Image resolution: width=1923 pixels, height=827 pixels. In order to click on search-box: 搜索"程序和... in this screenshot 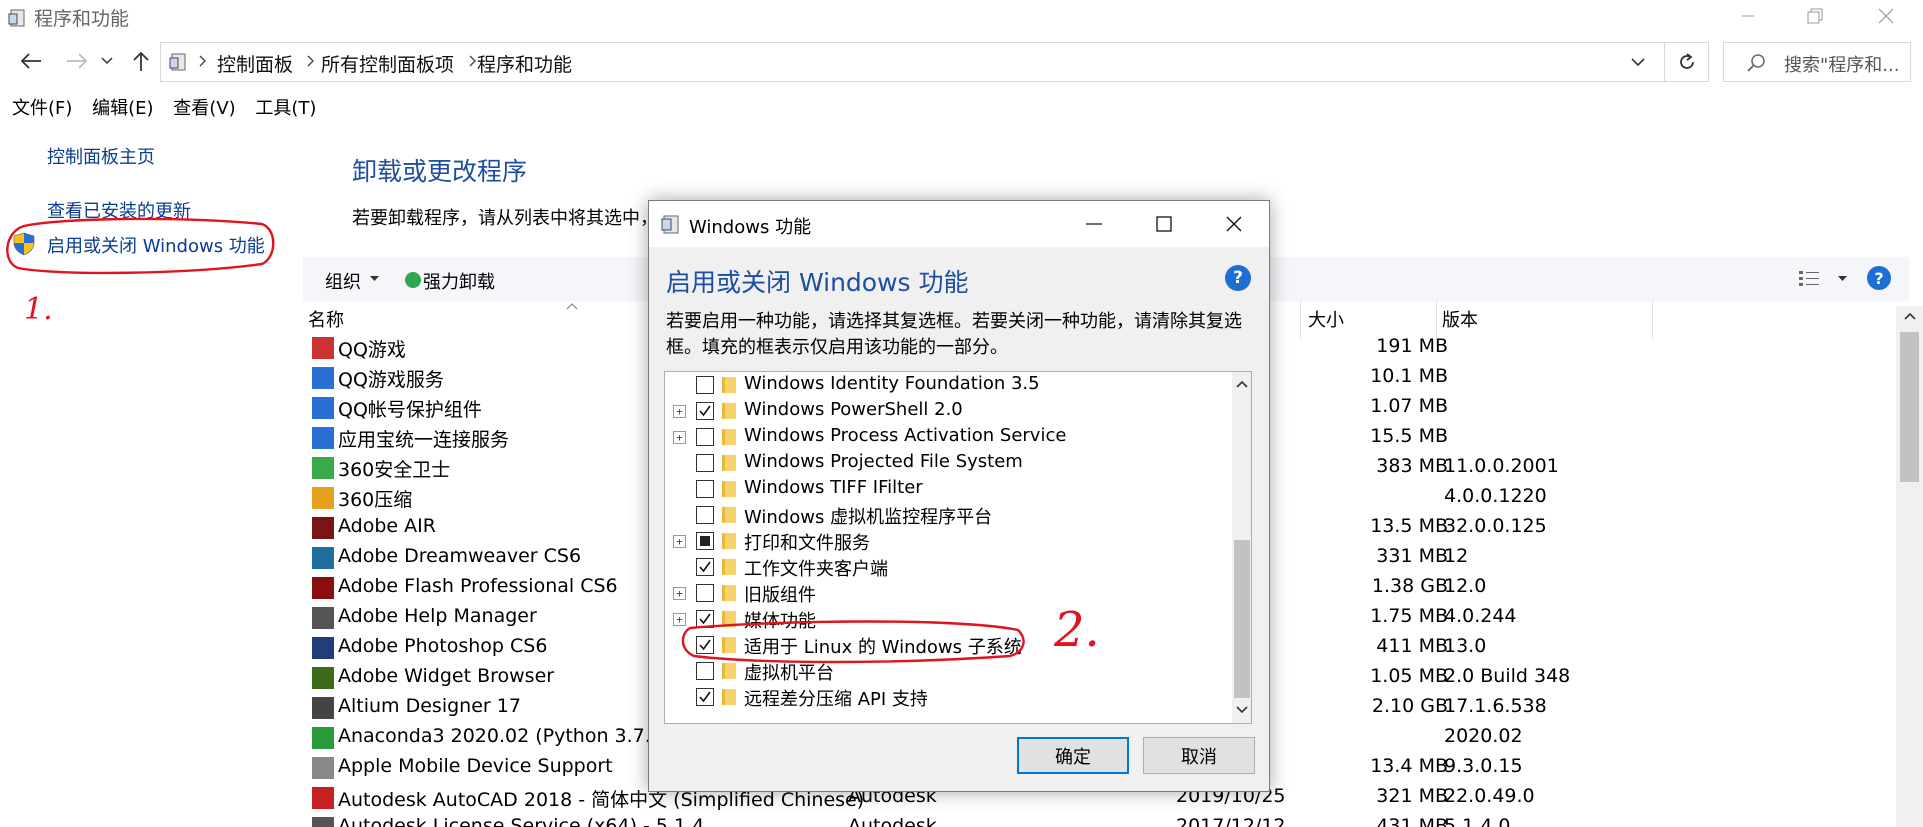, I will do `click(1817, 62)`.